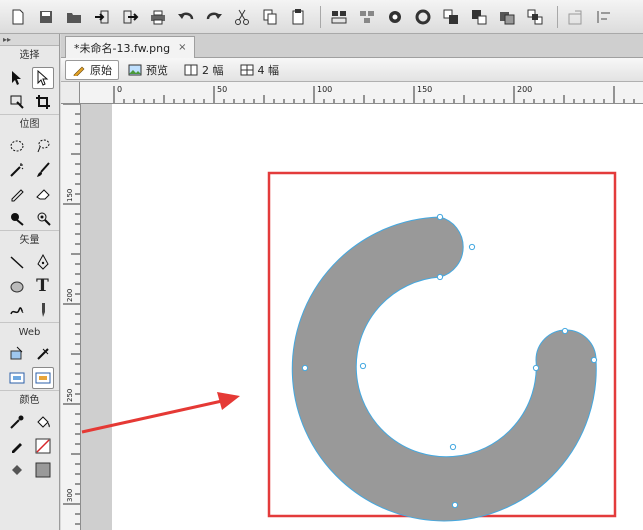 The height and width of the screenshot is (530, 643). Describe the element at coordinates (43, 262) in the screenshot. I see `pen-tool-icon` at that location.